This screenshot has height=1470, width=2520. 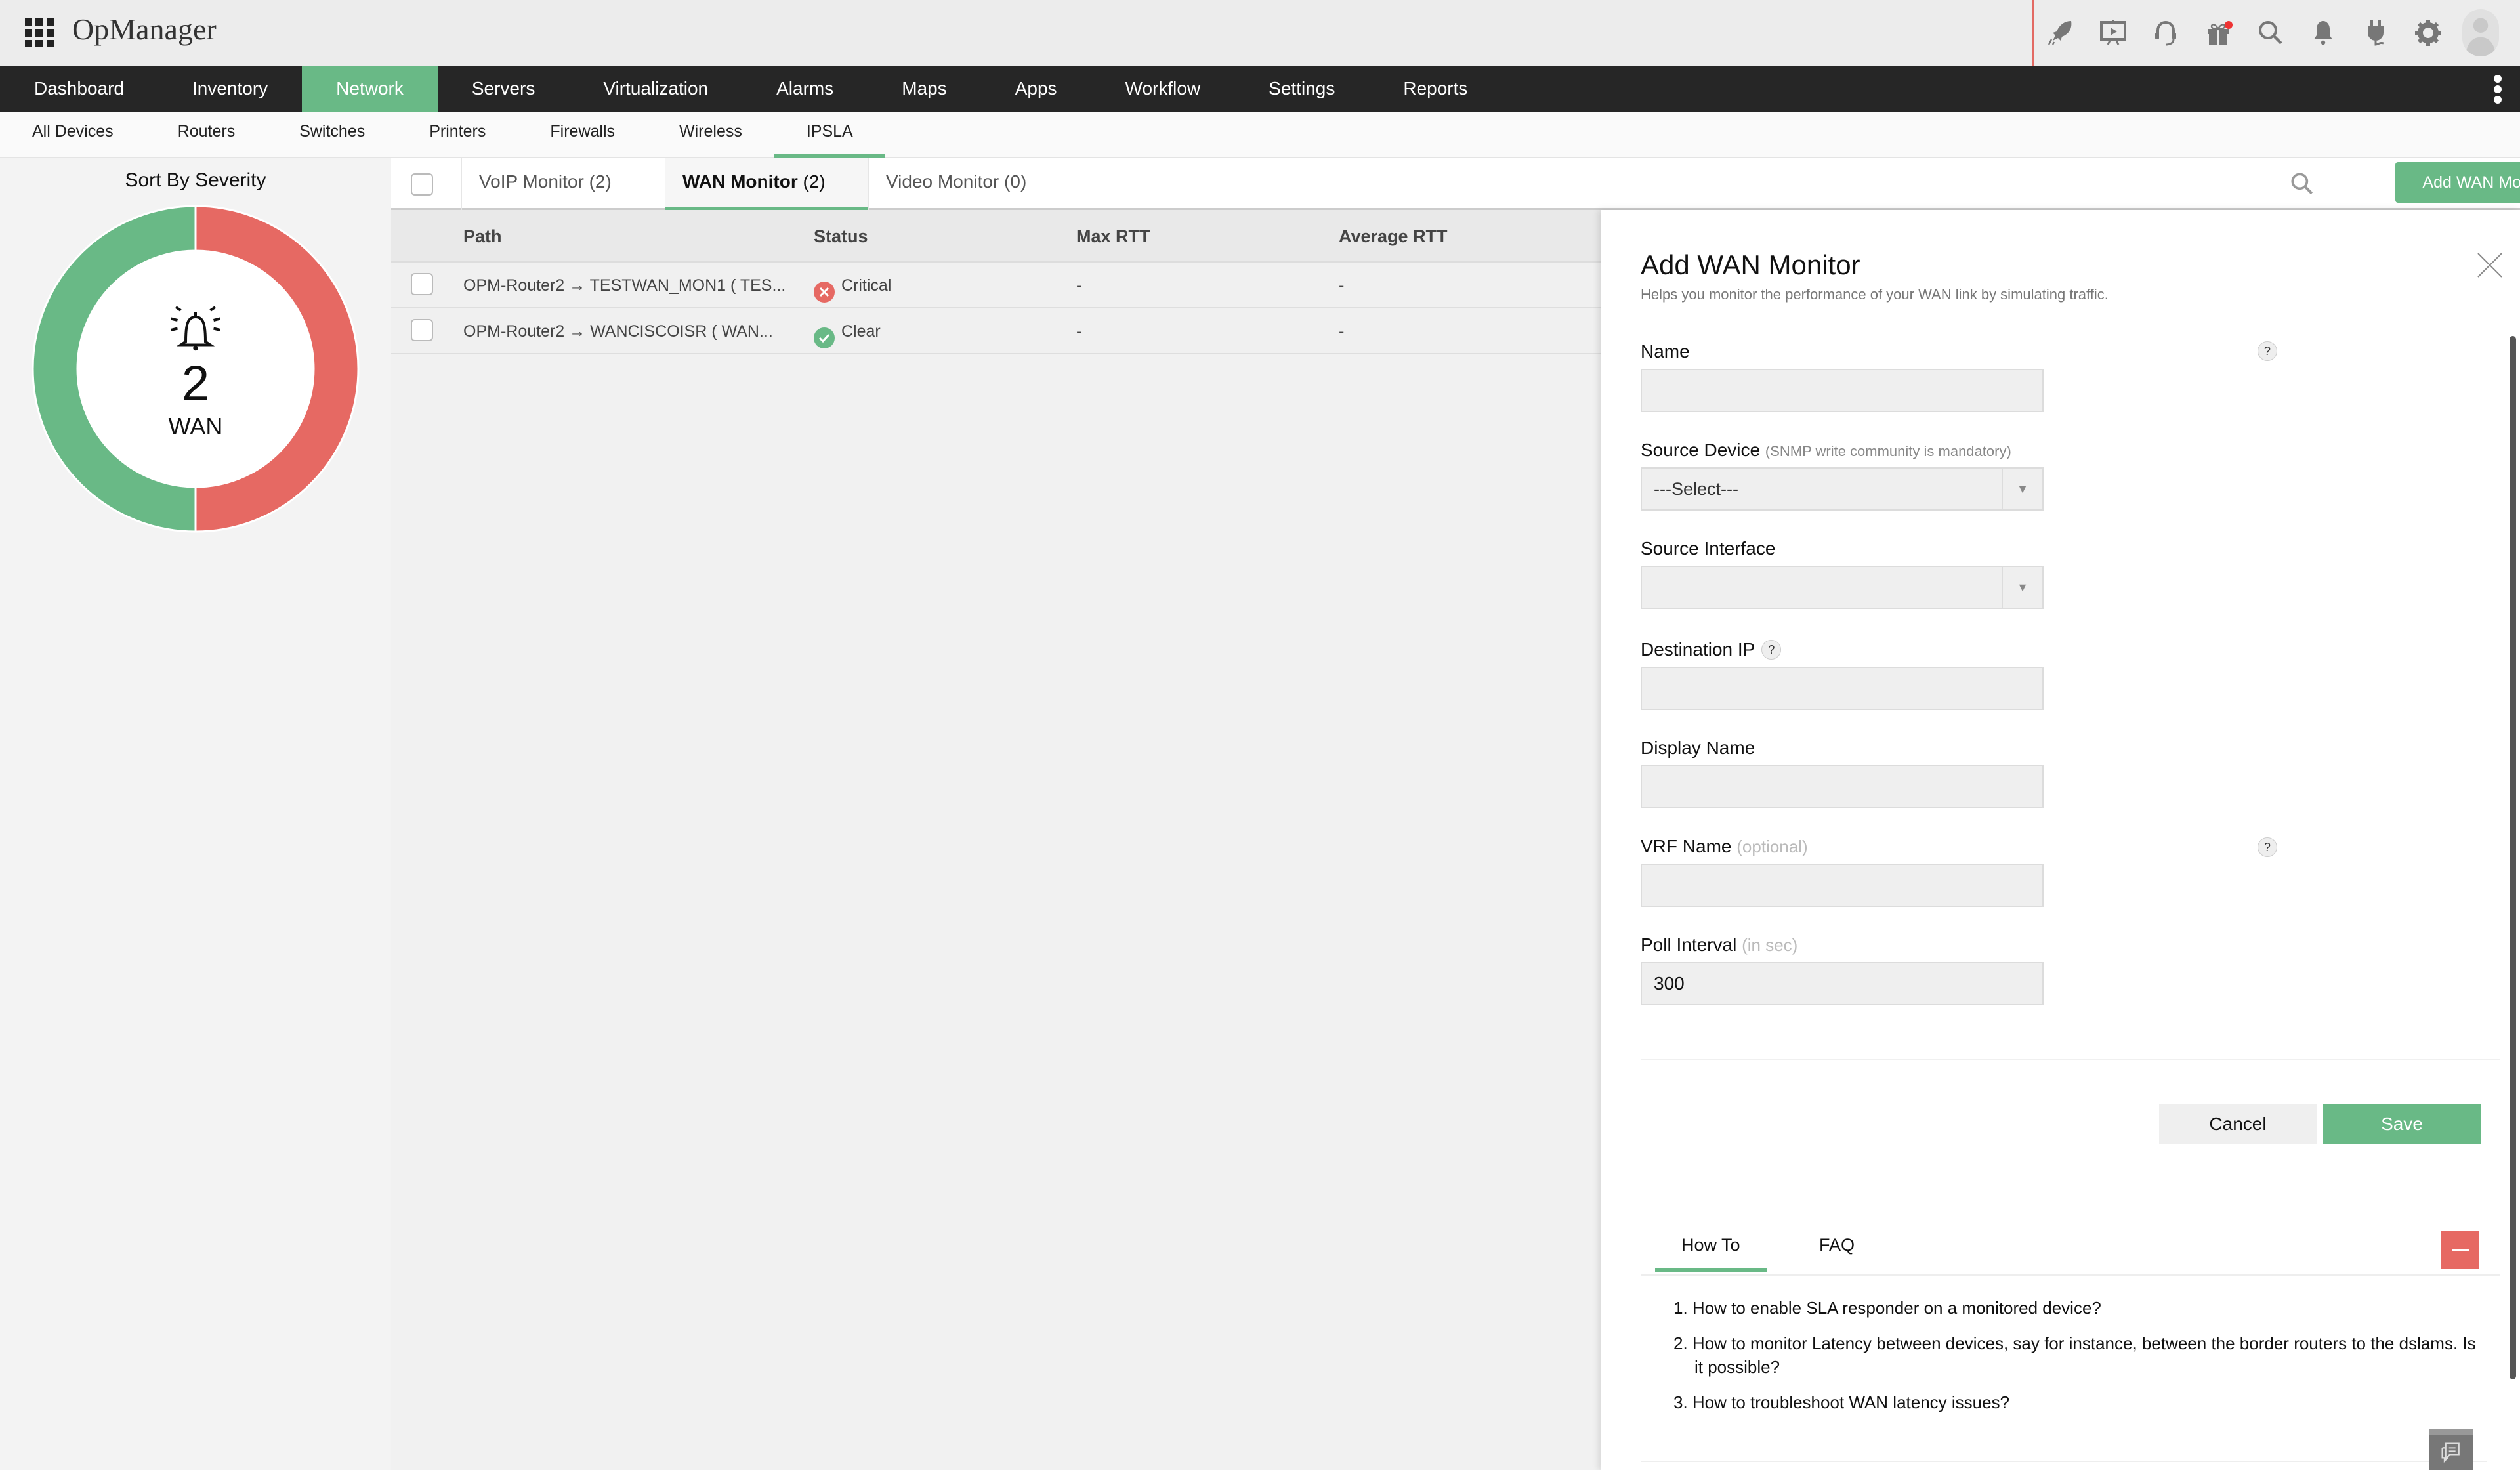 I want to click on nav-maps: Maps, so click(x=924, y=89).